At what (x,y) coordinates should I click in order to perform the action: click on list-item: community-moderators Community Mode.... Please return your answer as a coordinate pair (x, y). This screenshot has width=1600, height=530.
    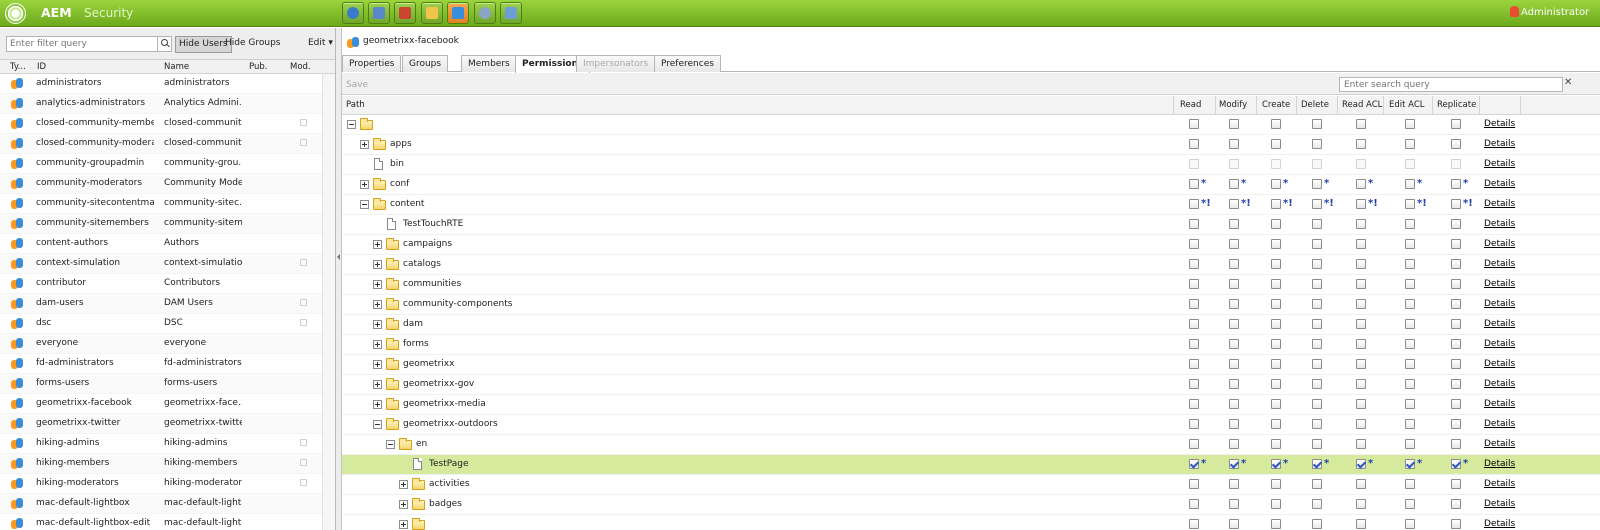
    Looking at the image, I should click on (161, 184).